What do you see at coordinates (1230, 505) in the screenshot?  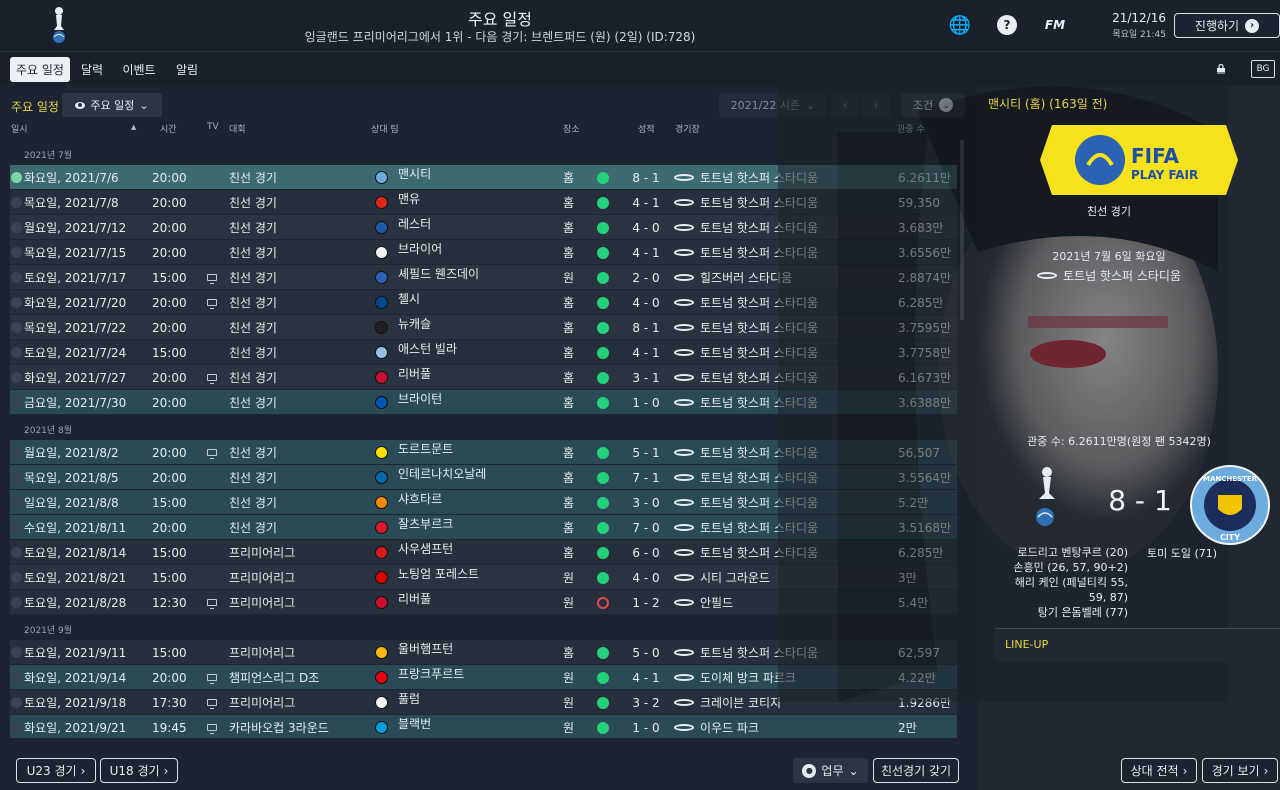 I see `man-city-crest-icon: MANCHESTER CITY` at bounding box center [1230, 505].